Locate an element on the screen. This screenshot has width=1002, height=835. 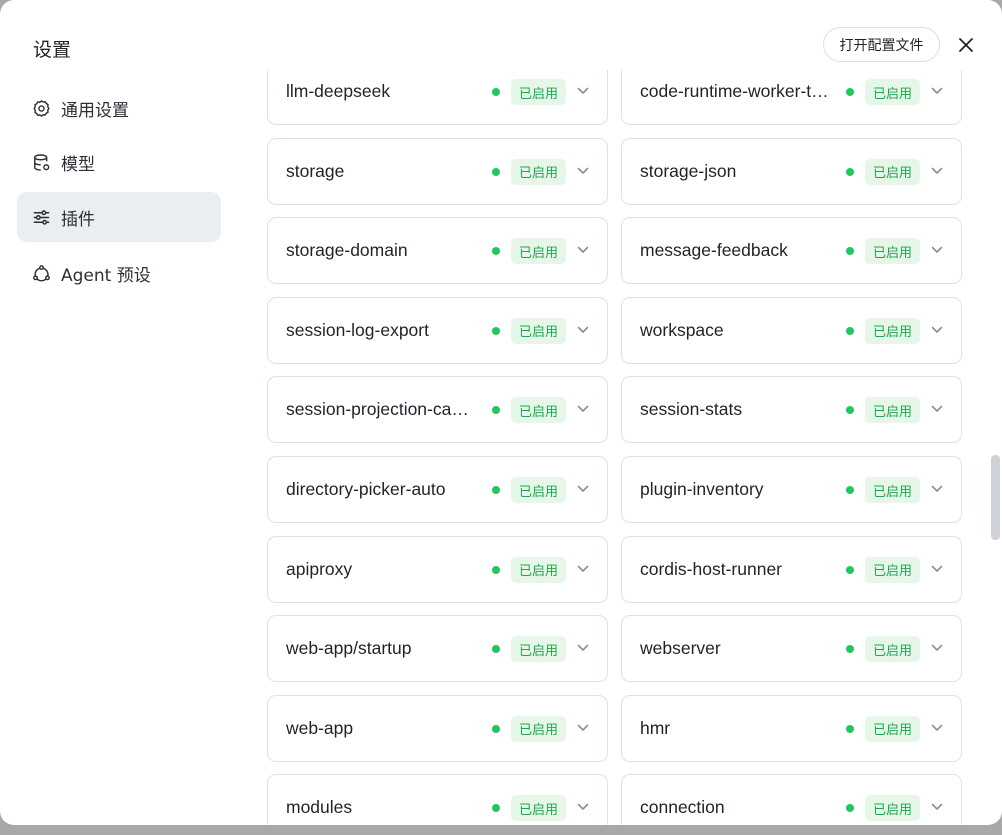
plugin-name: cordis-host-runner is located at coordinates (711, 568).